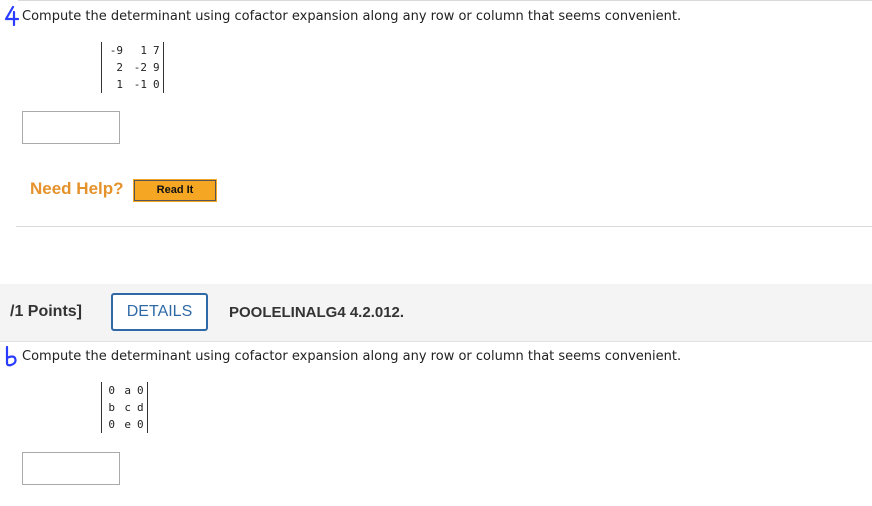 The image size is (872, 506). Describe the element at coordinates (127, 424) in the screenshot. I see `matrix-cell: e` at that location.